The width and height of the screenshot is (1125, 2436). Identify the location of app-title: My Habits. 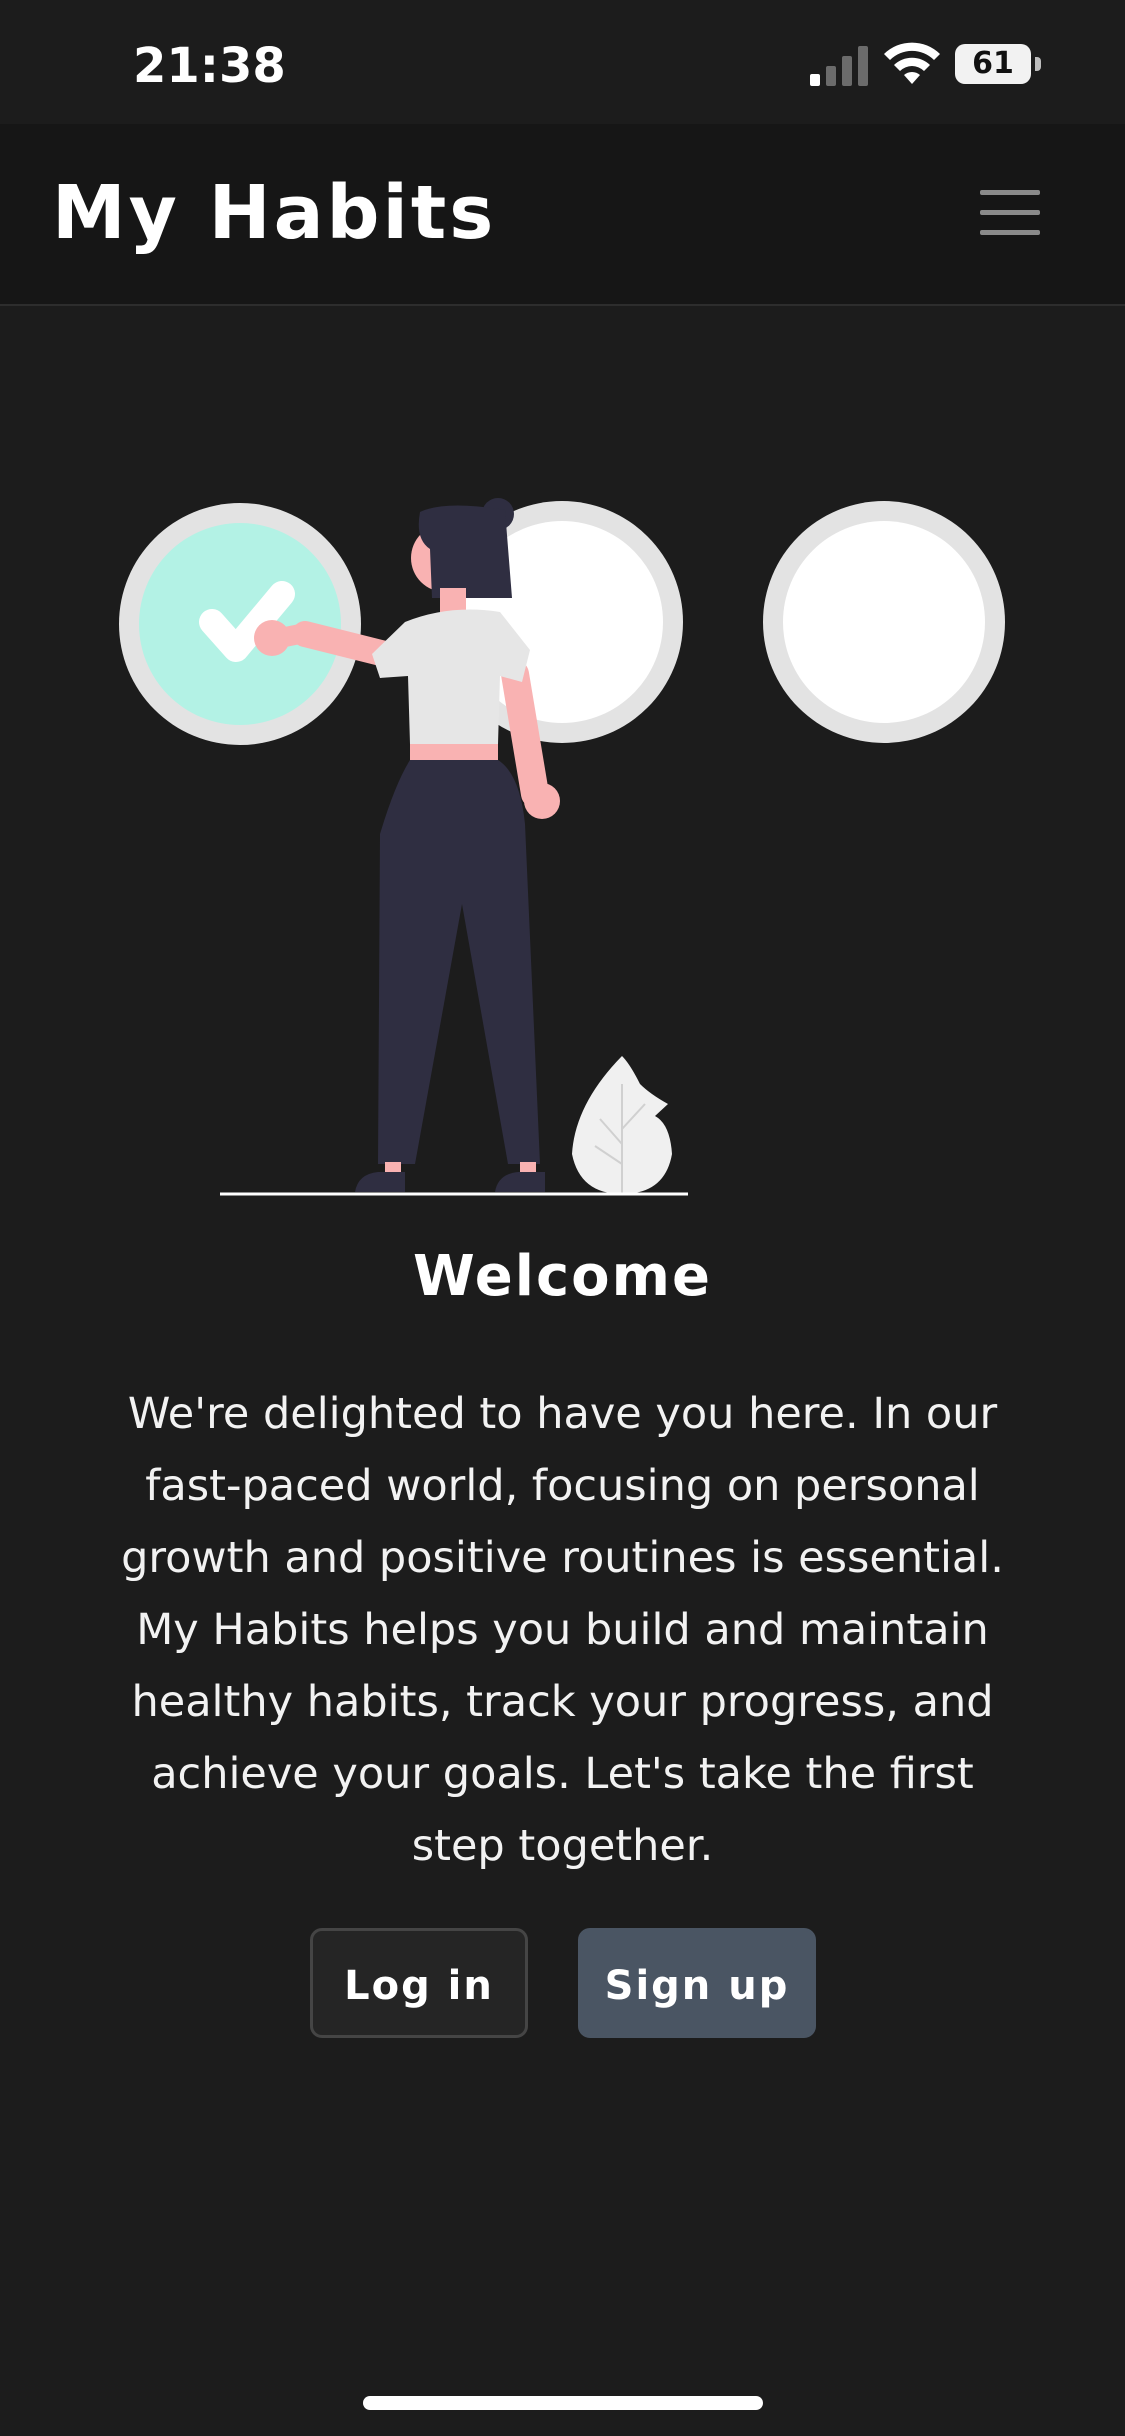
(274, 213).